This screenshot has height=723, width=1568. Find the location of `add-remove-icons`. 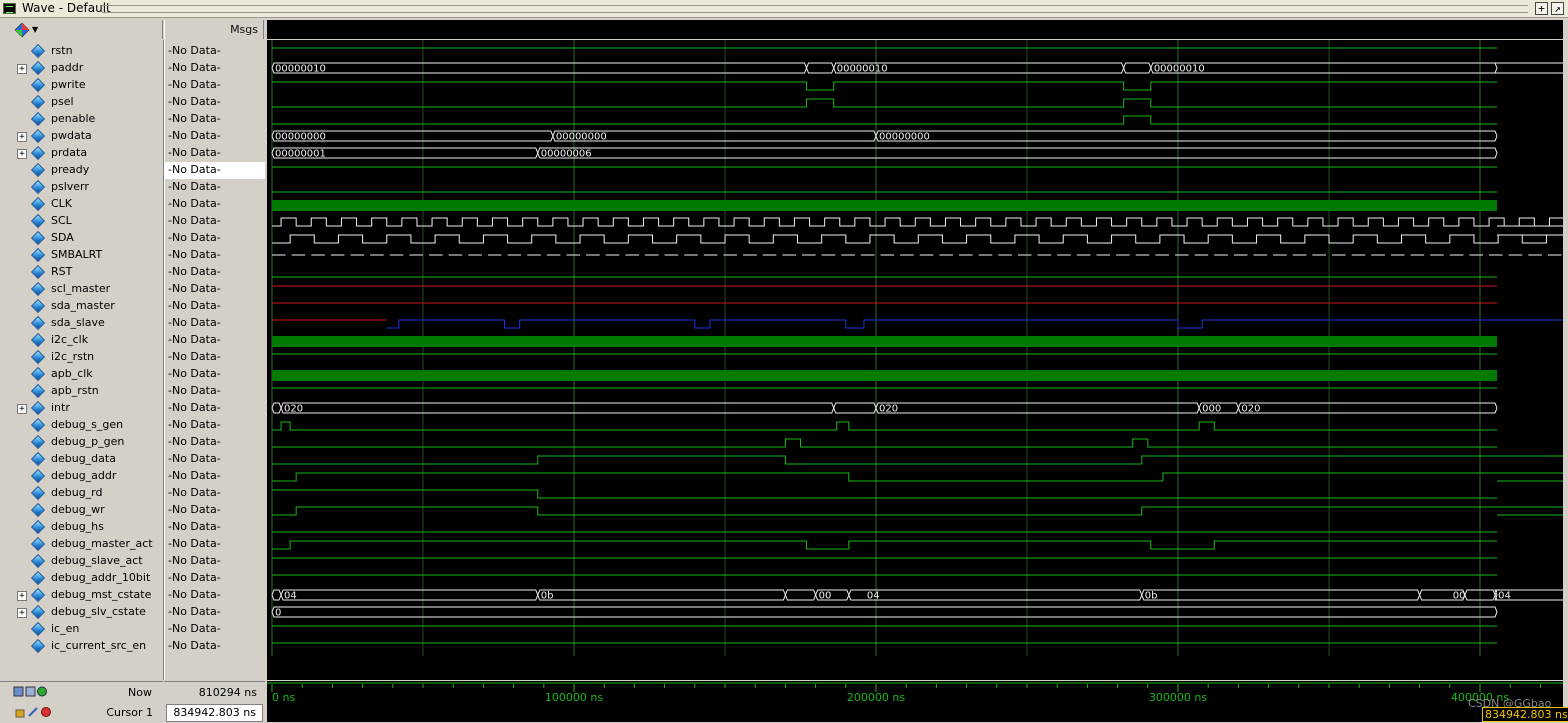

add-remove-icons is located at coordinates (32, 692).